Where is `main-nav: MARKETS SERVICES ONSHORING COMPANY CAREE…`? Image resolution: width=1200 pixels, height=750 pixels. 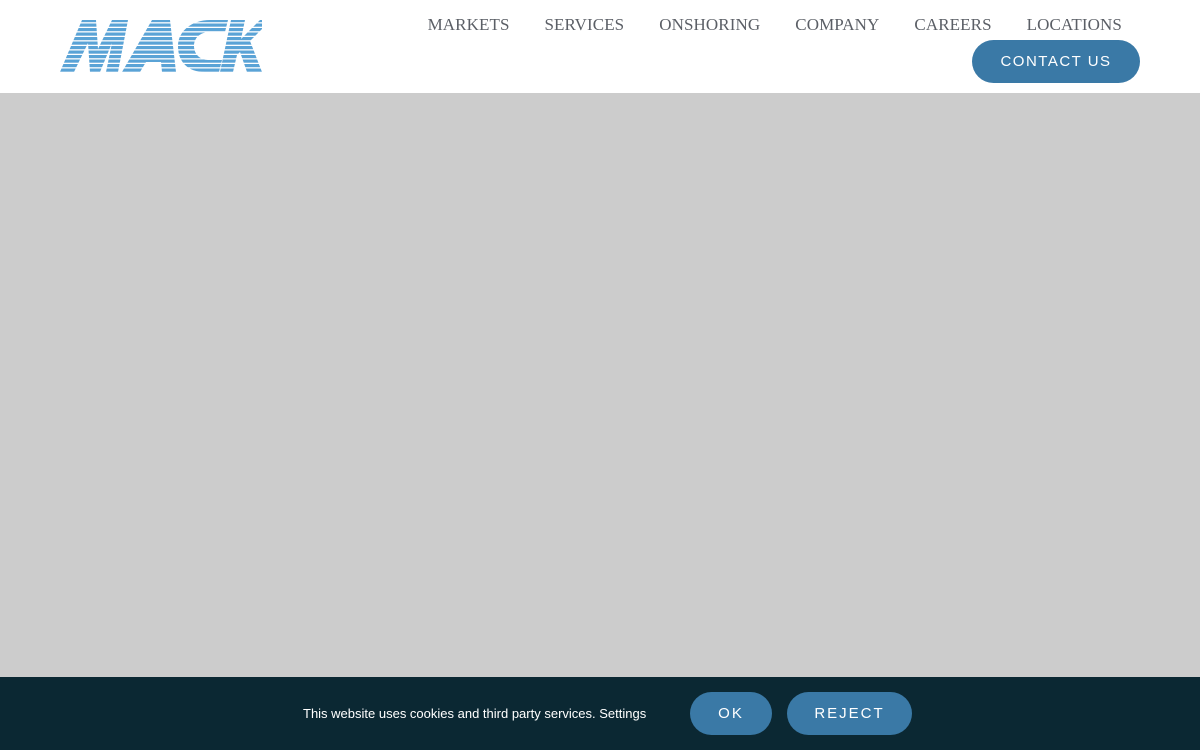 main-nav: MARKETS SERVICES ONSHORING COMPANY CAREE… is located at coordinates (766, 25).